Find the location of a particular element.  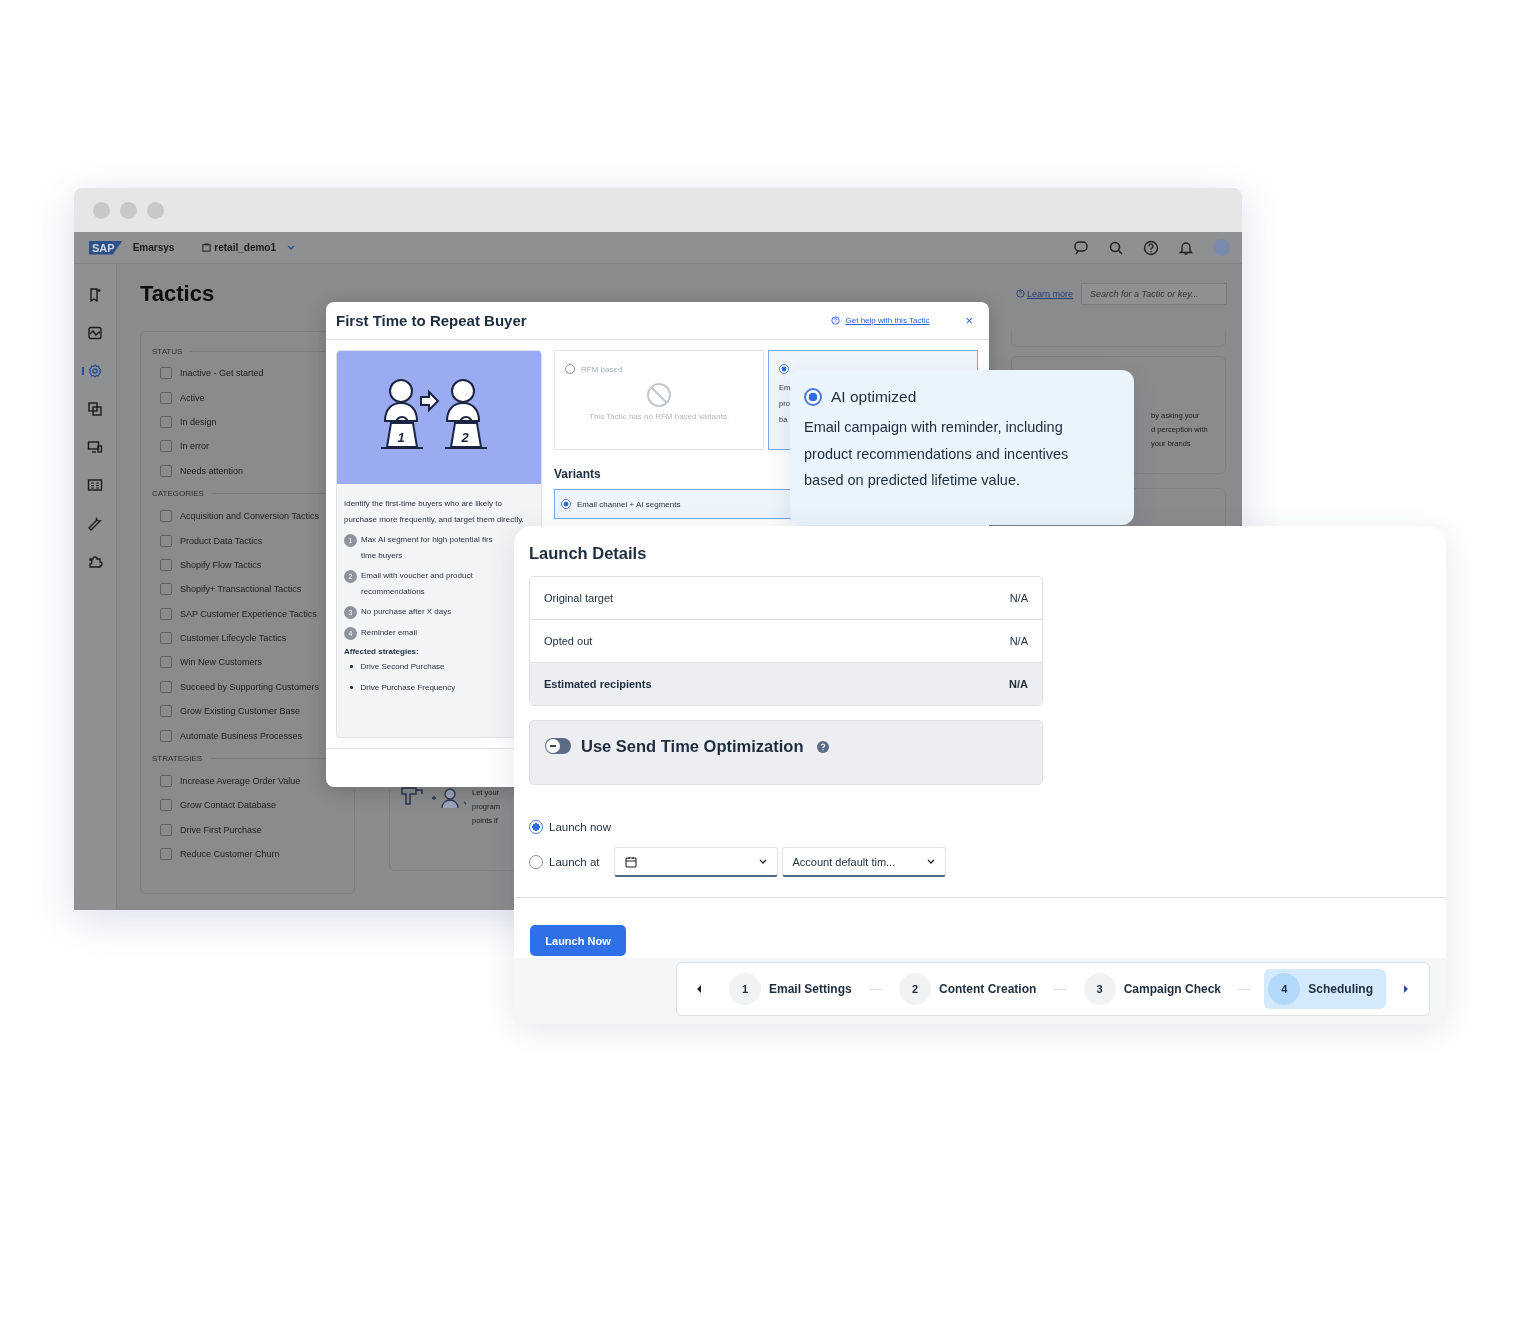

step-text: time buyers is located at coordinates (382, 555).